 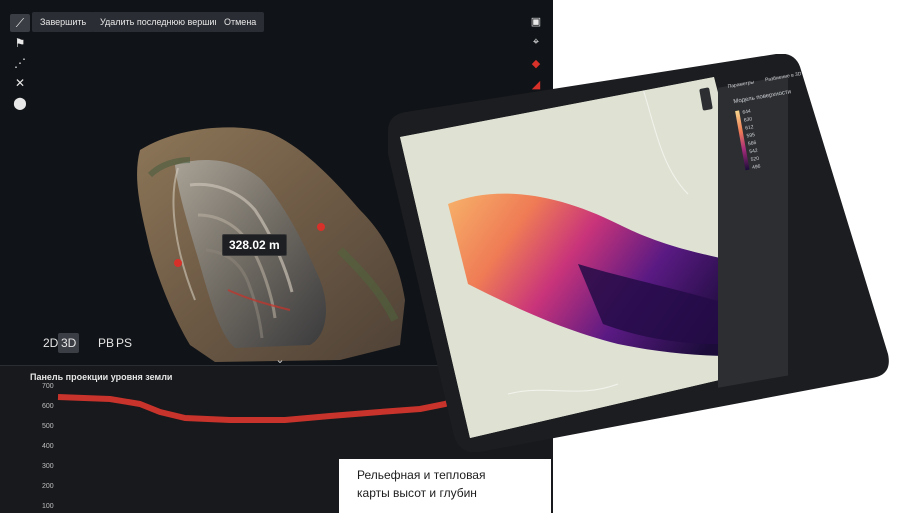 I want to click on y-tick-label: 600, so click(x=48, y=406).